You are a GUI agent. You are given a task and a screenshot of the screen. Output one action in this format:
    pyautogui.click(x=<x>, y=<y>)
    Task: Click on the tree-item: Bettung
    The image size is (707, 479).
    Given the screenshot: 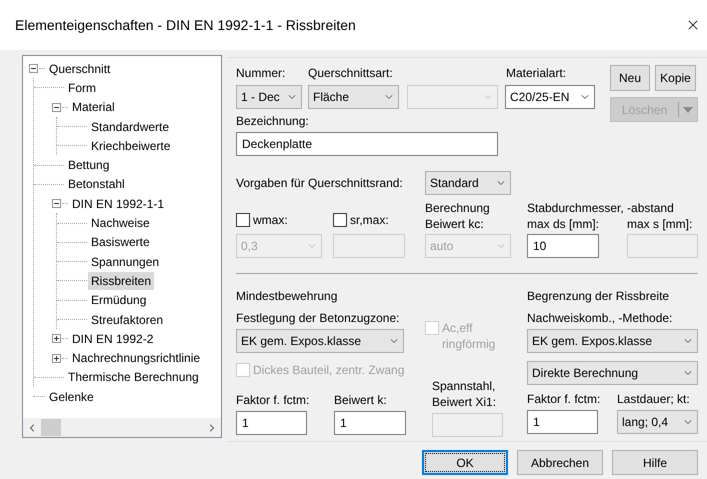 What is the action you would take?
    pyautogui.click(x=88, y=165)
    